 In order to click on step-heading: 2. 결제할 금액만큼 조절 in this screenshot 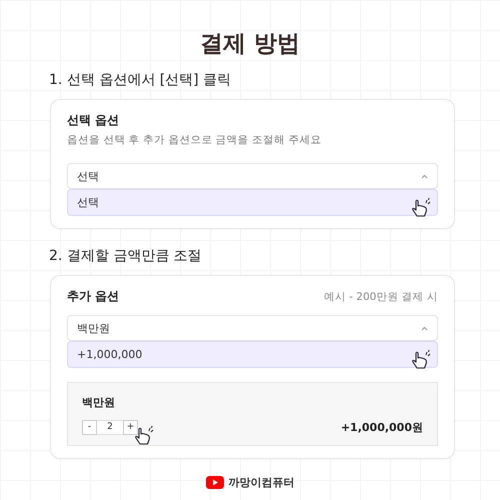, I will do `click(126, 256)`.